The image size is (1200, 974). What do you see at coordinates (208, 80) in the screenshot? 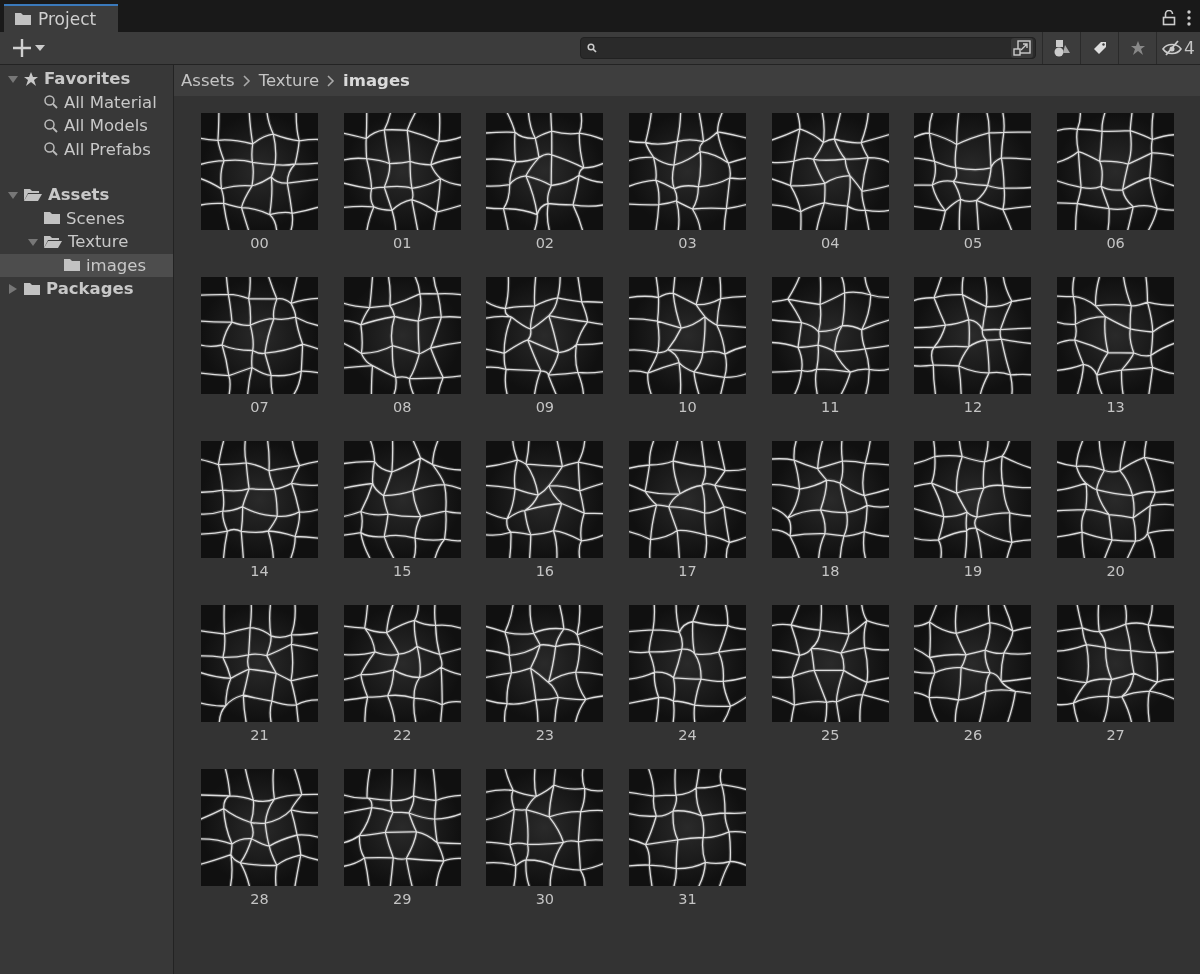
I see `breadcrumb-link: Assets` at bounding box center [208, 80].